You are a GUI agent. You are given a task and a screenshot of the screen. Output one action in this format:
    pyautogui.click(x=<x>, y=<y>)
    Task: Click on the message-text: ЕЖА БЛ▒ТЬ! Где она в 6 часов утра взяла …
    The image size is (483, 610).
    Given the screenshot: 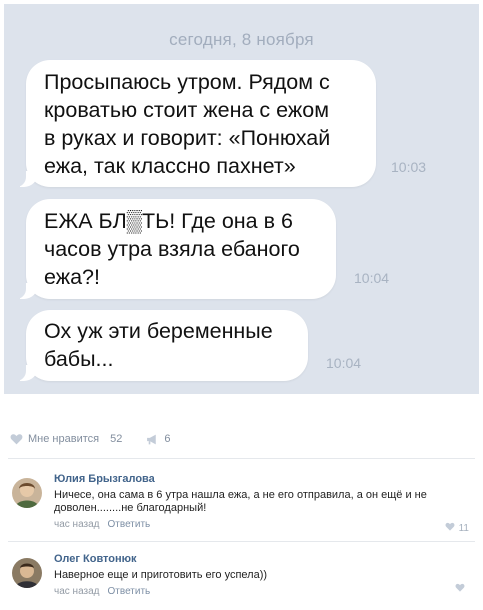 What is the action you would take?
    pyautogui.click(x=172, y=249)
    